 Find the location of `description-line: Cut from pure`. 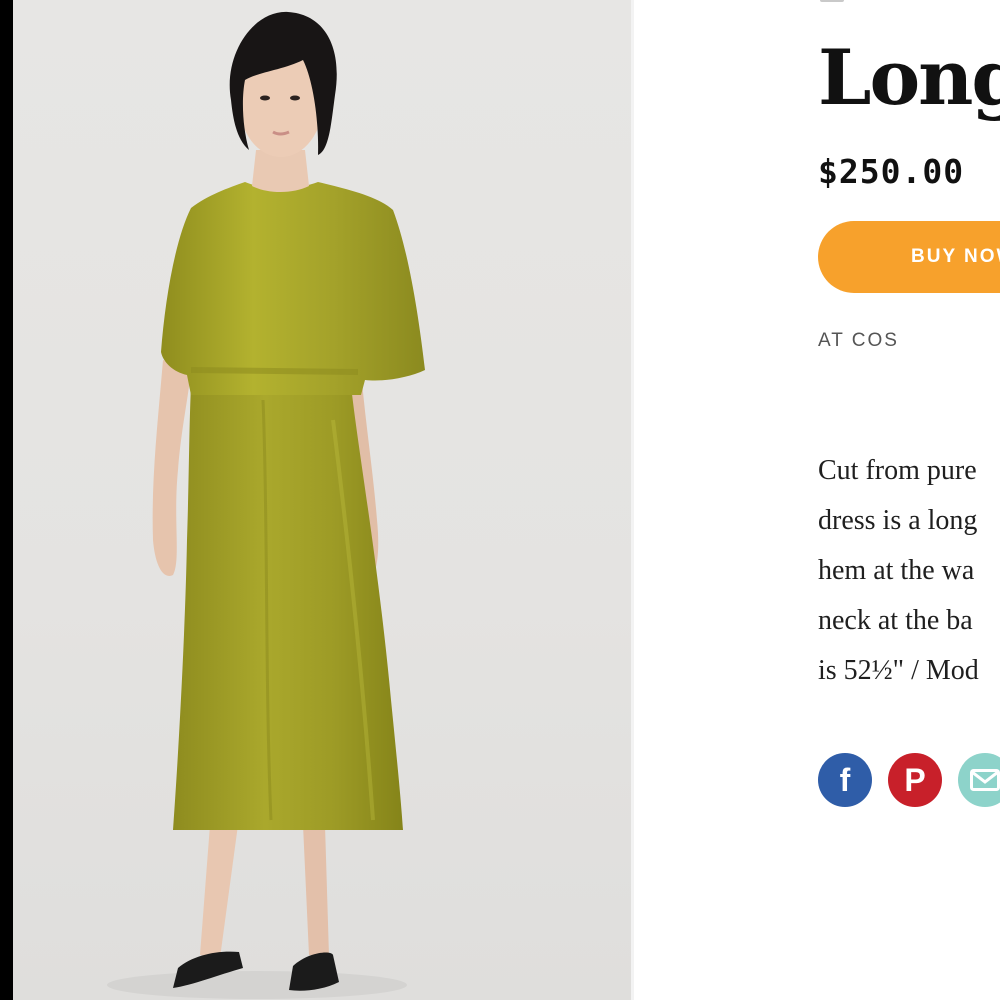

description-line: Cut from pure is located at coordinates (897, 470).